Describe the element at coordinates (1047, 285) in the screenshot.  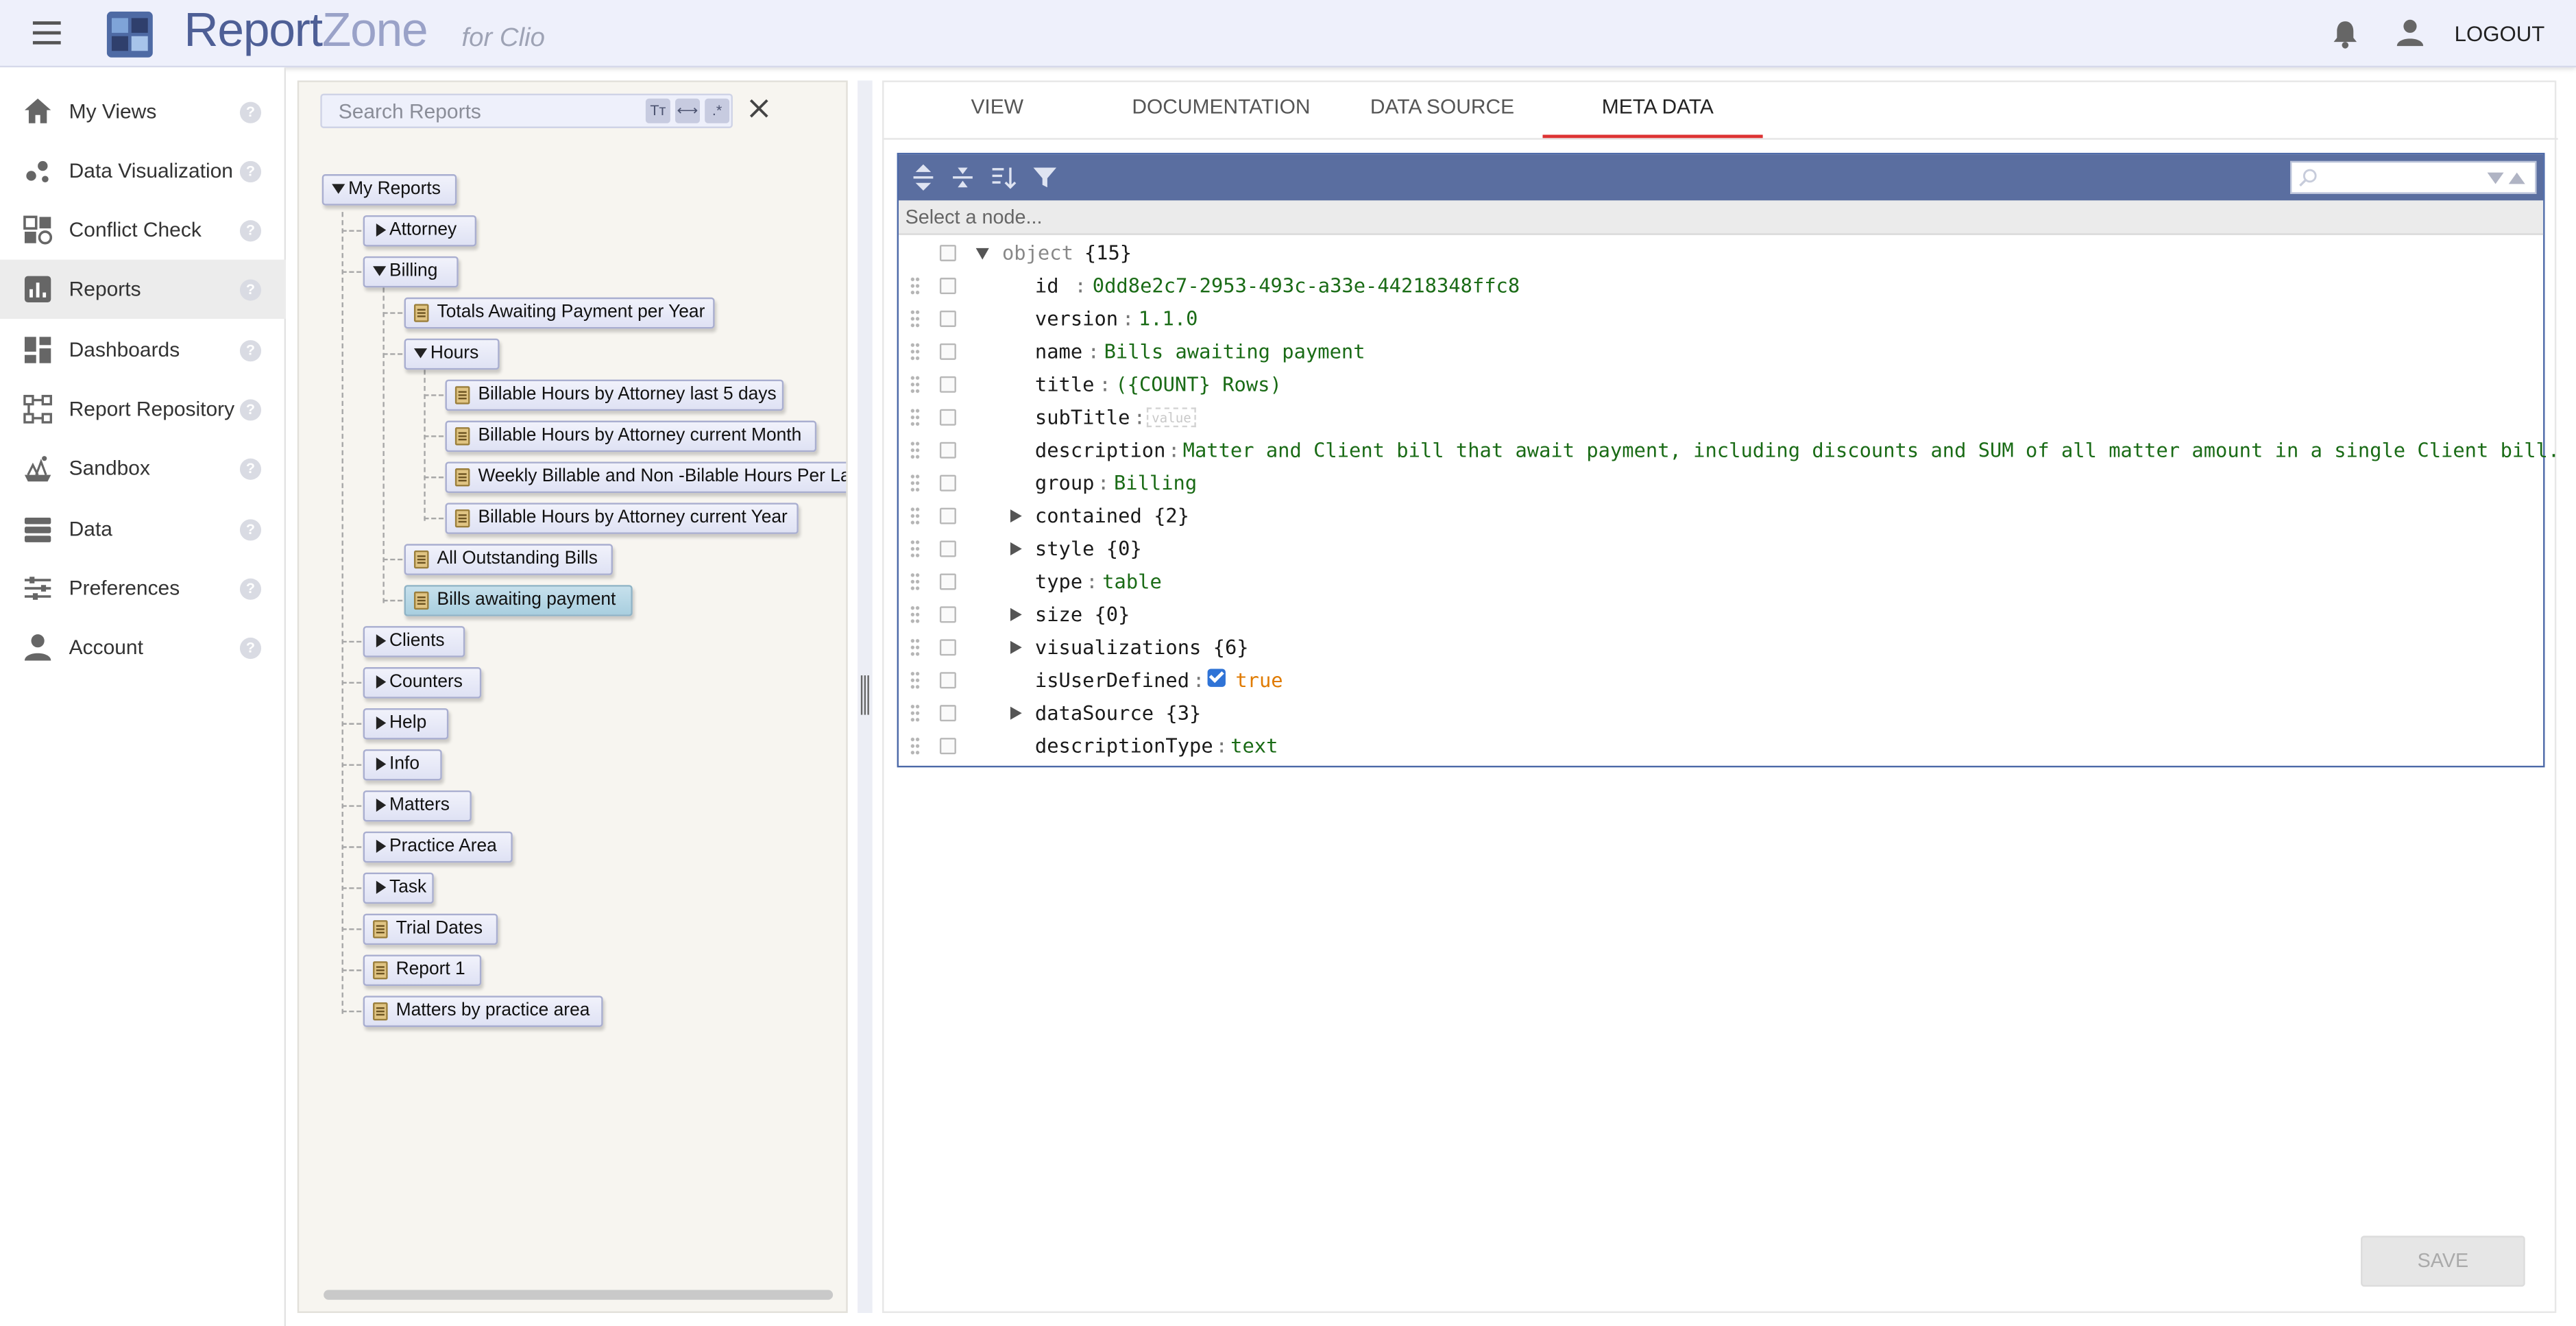
I see `json-key: id` at that location.